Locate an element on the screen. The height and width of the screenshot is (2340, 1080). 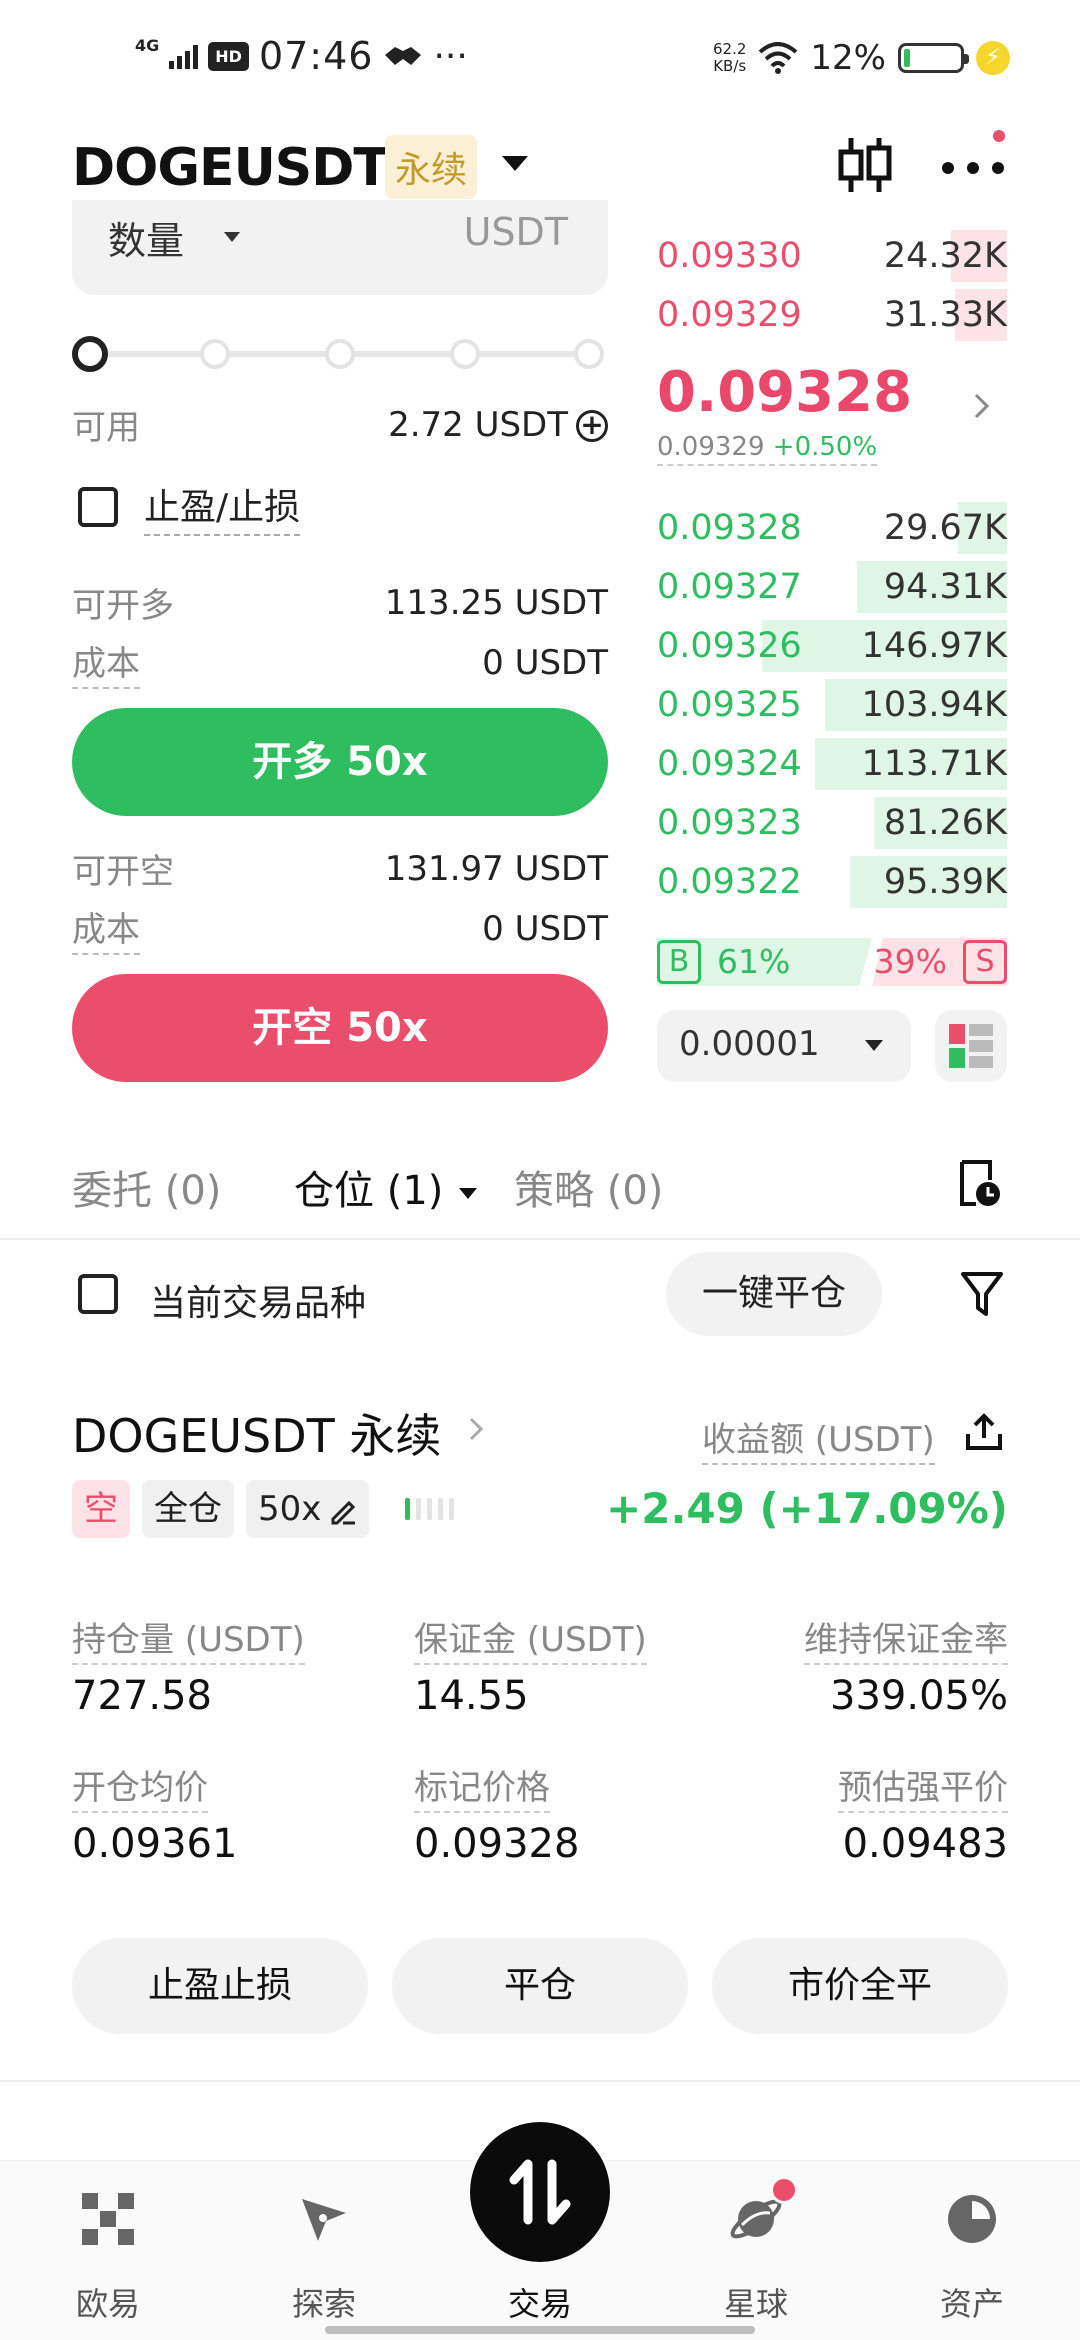
quantity-unit: USDT is located at coordinates (515, 232).